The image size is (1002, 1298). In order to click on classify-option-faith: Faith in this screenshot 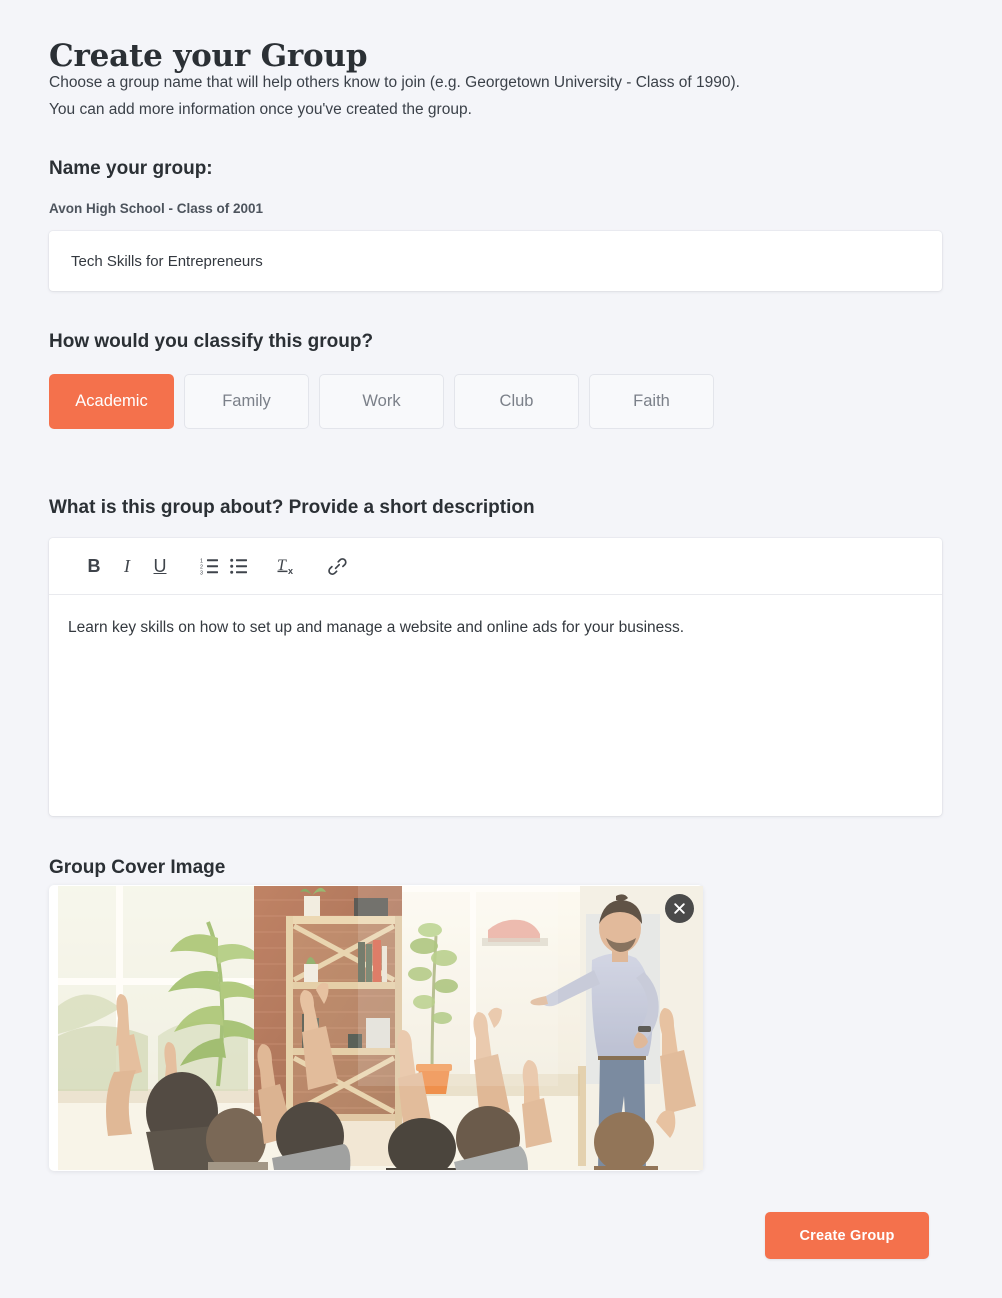, I will do `click(651, 401)`.